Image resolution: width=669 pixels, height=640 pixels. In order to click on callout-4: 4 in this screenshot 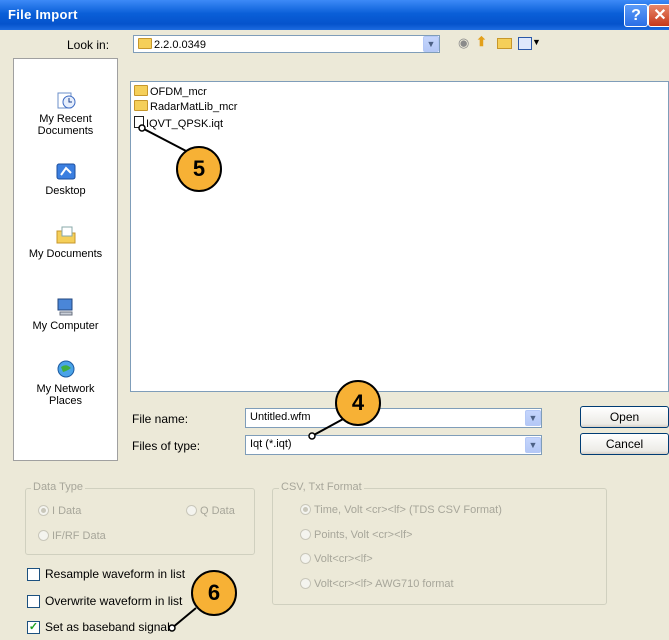, I will do `click(358, 403)`.